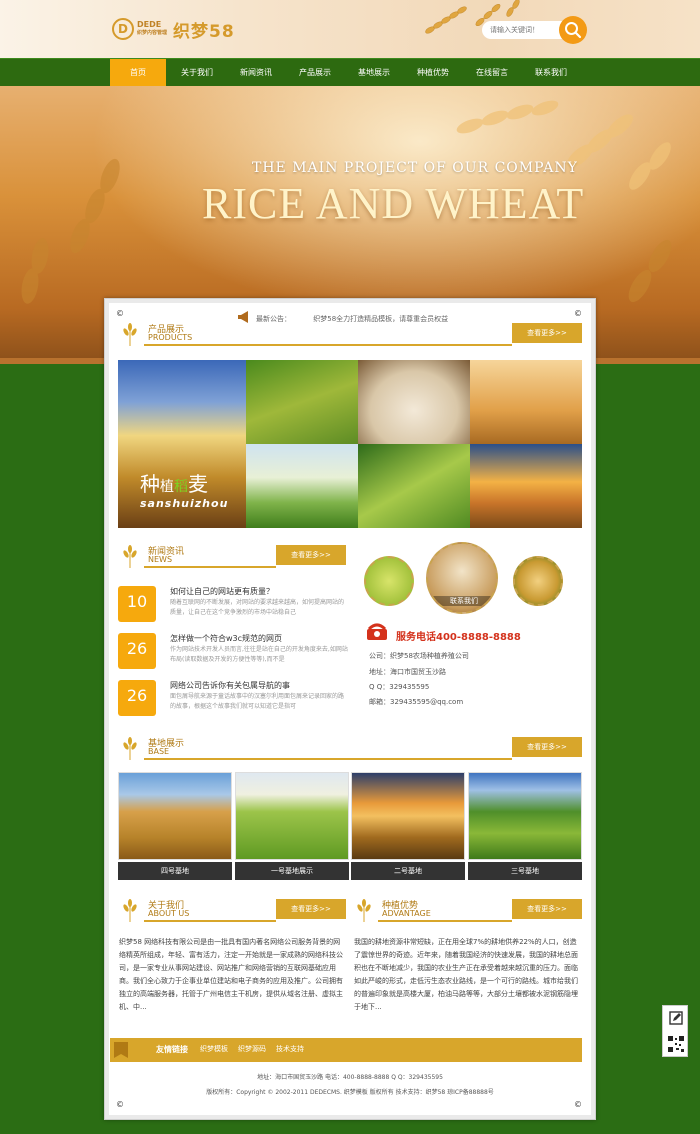 This screenshot has width=700, height=1134. What do you see at coordinates (315, 73) in the screenshot?
I see `nav-item-products: 产品展示` at bounding box center [315, 73].